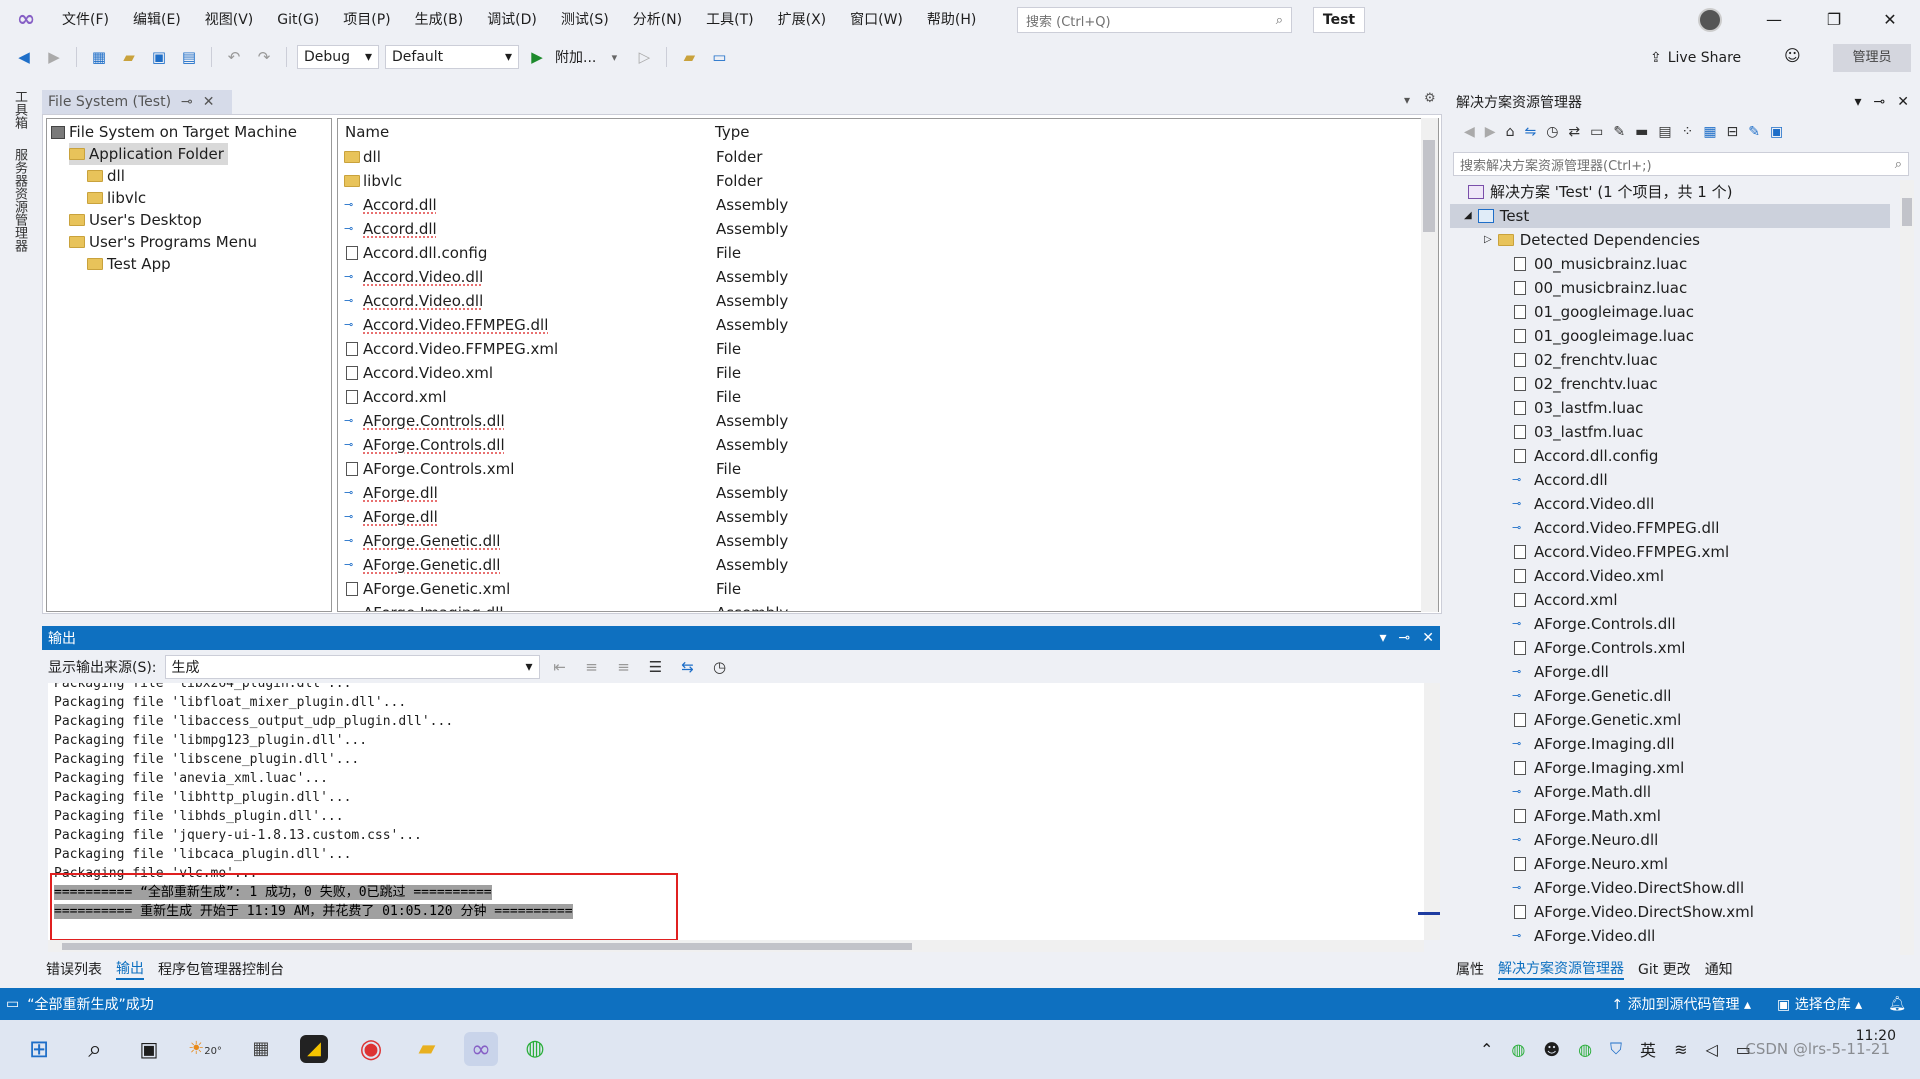 This screenshot has height=1079, width=1920. I want to click on next-message-icon: ≡, so click(624, 667).